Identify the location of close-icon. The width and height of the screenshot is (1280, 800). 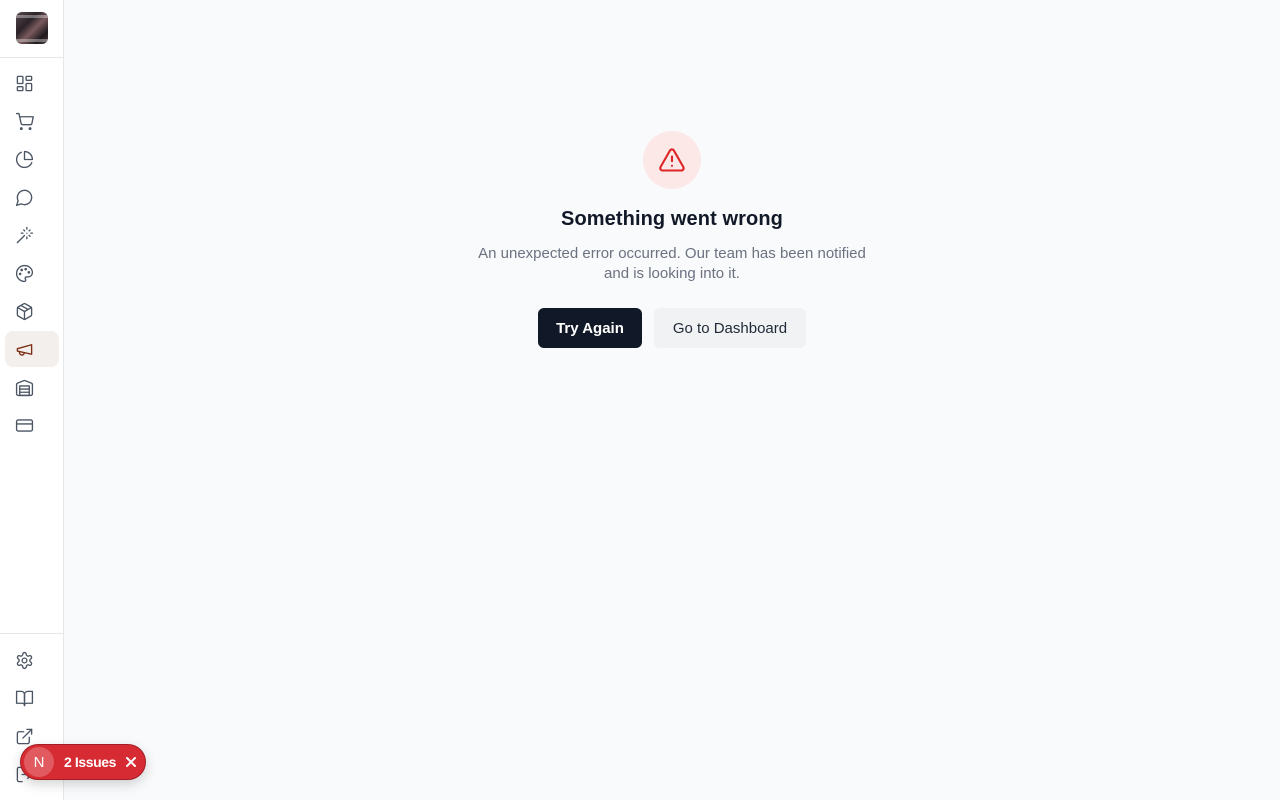
(131, 762).